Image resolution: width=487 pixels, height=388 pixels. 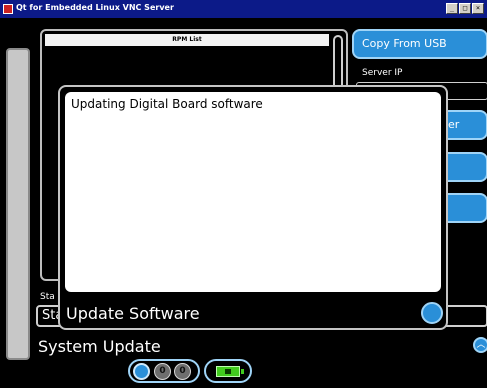 I want to click on control-icon-1: 0, so click(x=162, y=371).